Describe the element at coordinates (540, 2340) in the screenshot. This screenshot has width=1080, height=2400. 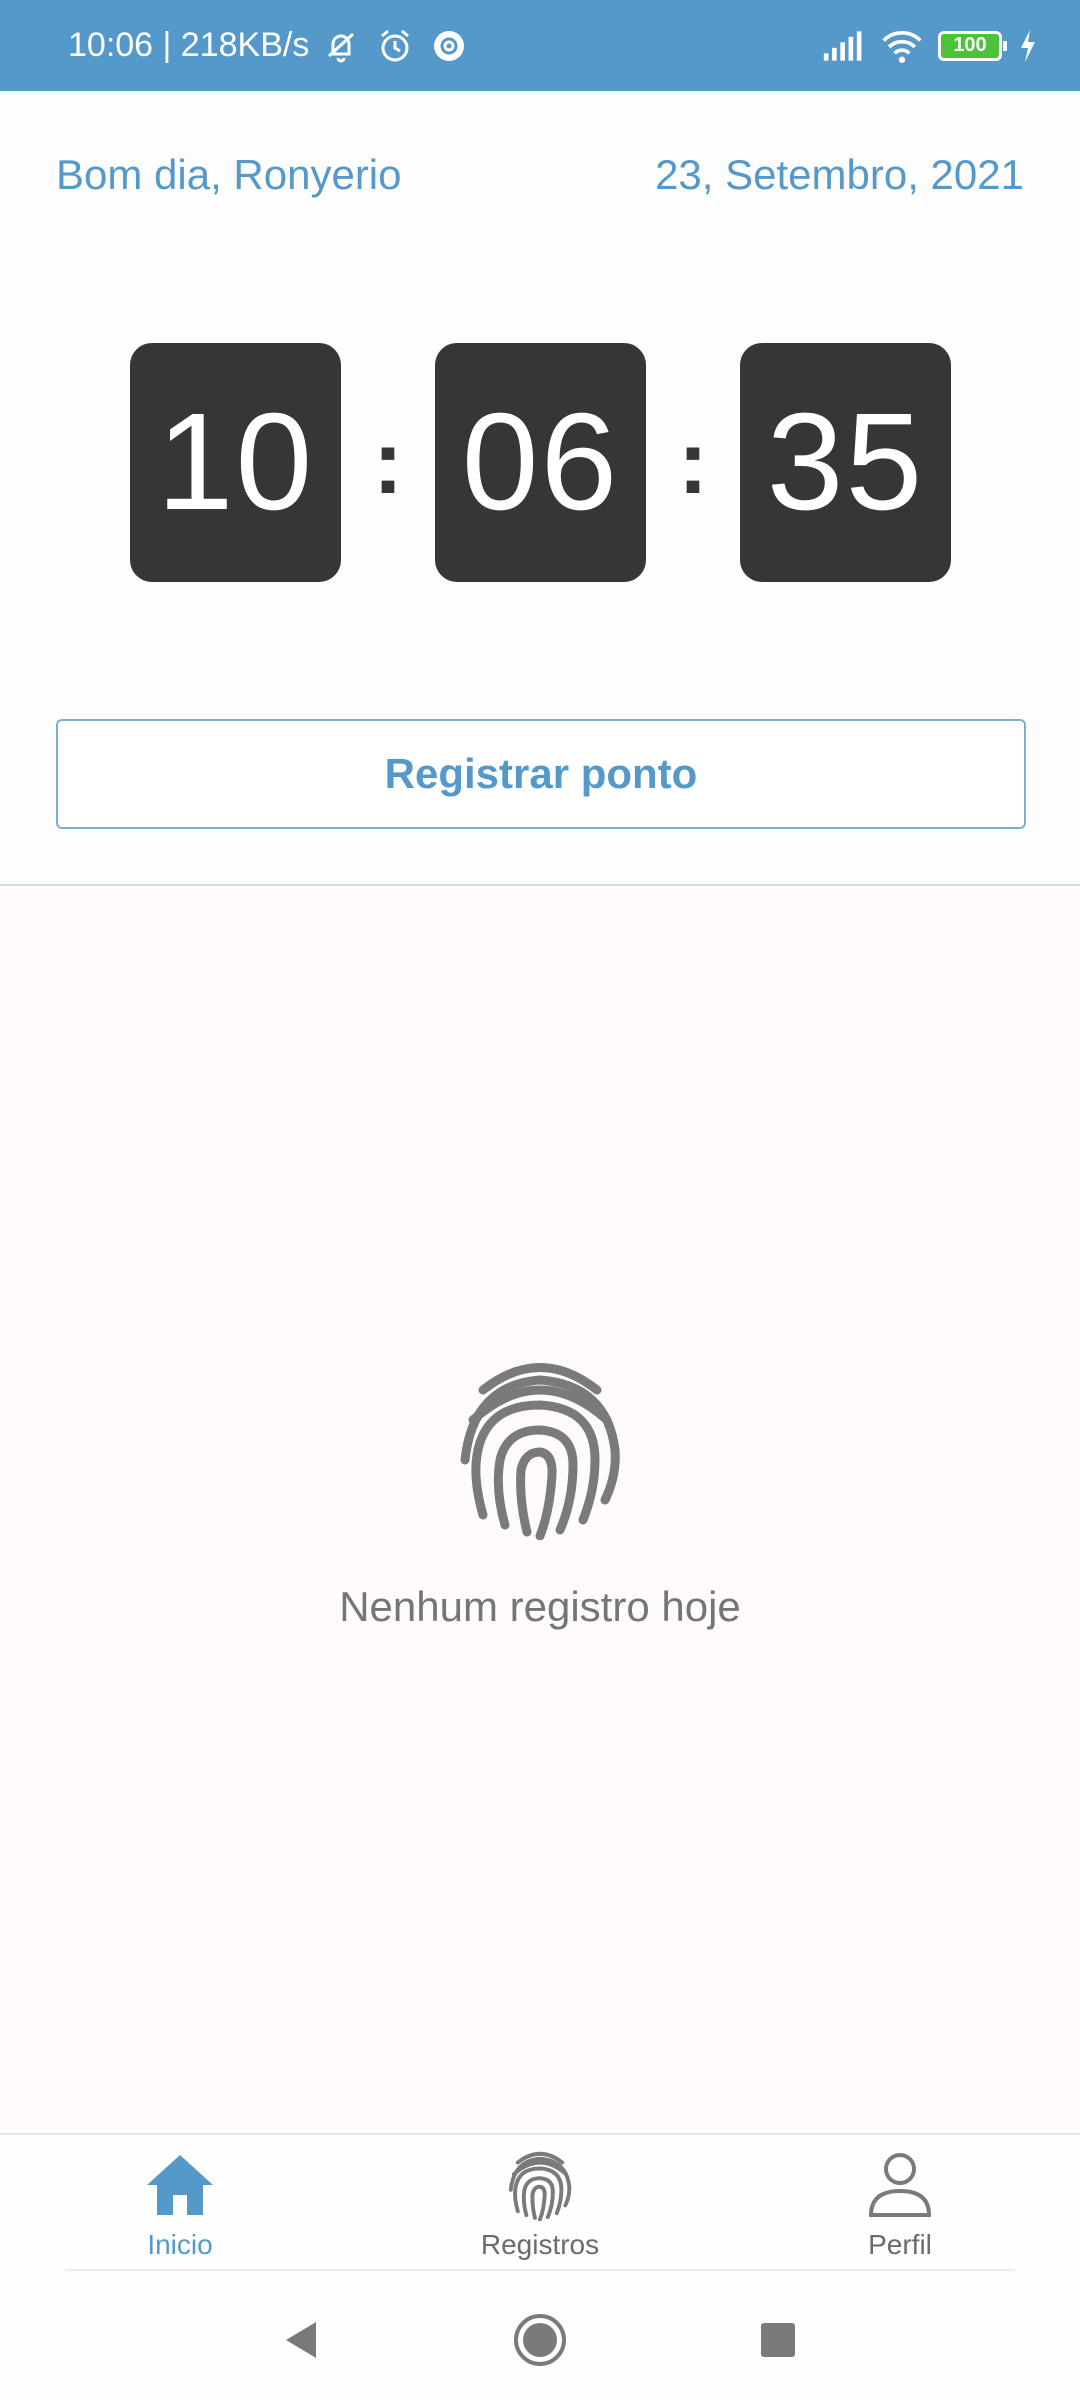
I see `home-circle-icon` at that location.